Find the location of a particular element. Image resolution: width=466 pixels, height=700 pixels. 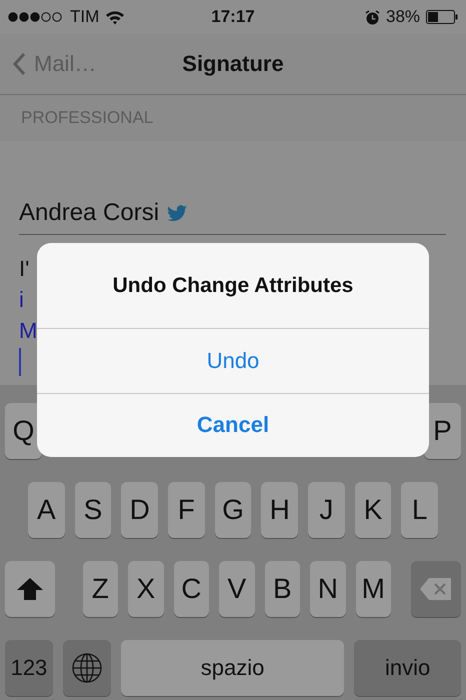

keyboard-key: N is located at coordinates (328, 589).